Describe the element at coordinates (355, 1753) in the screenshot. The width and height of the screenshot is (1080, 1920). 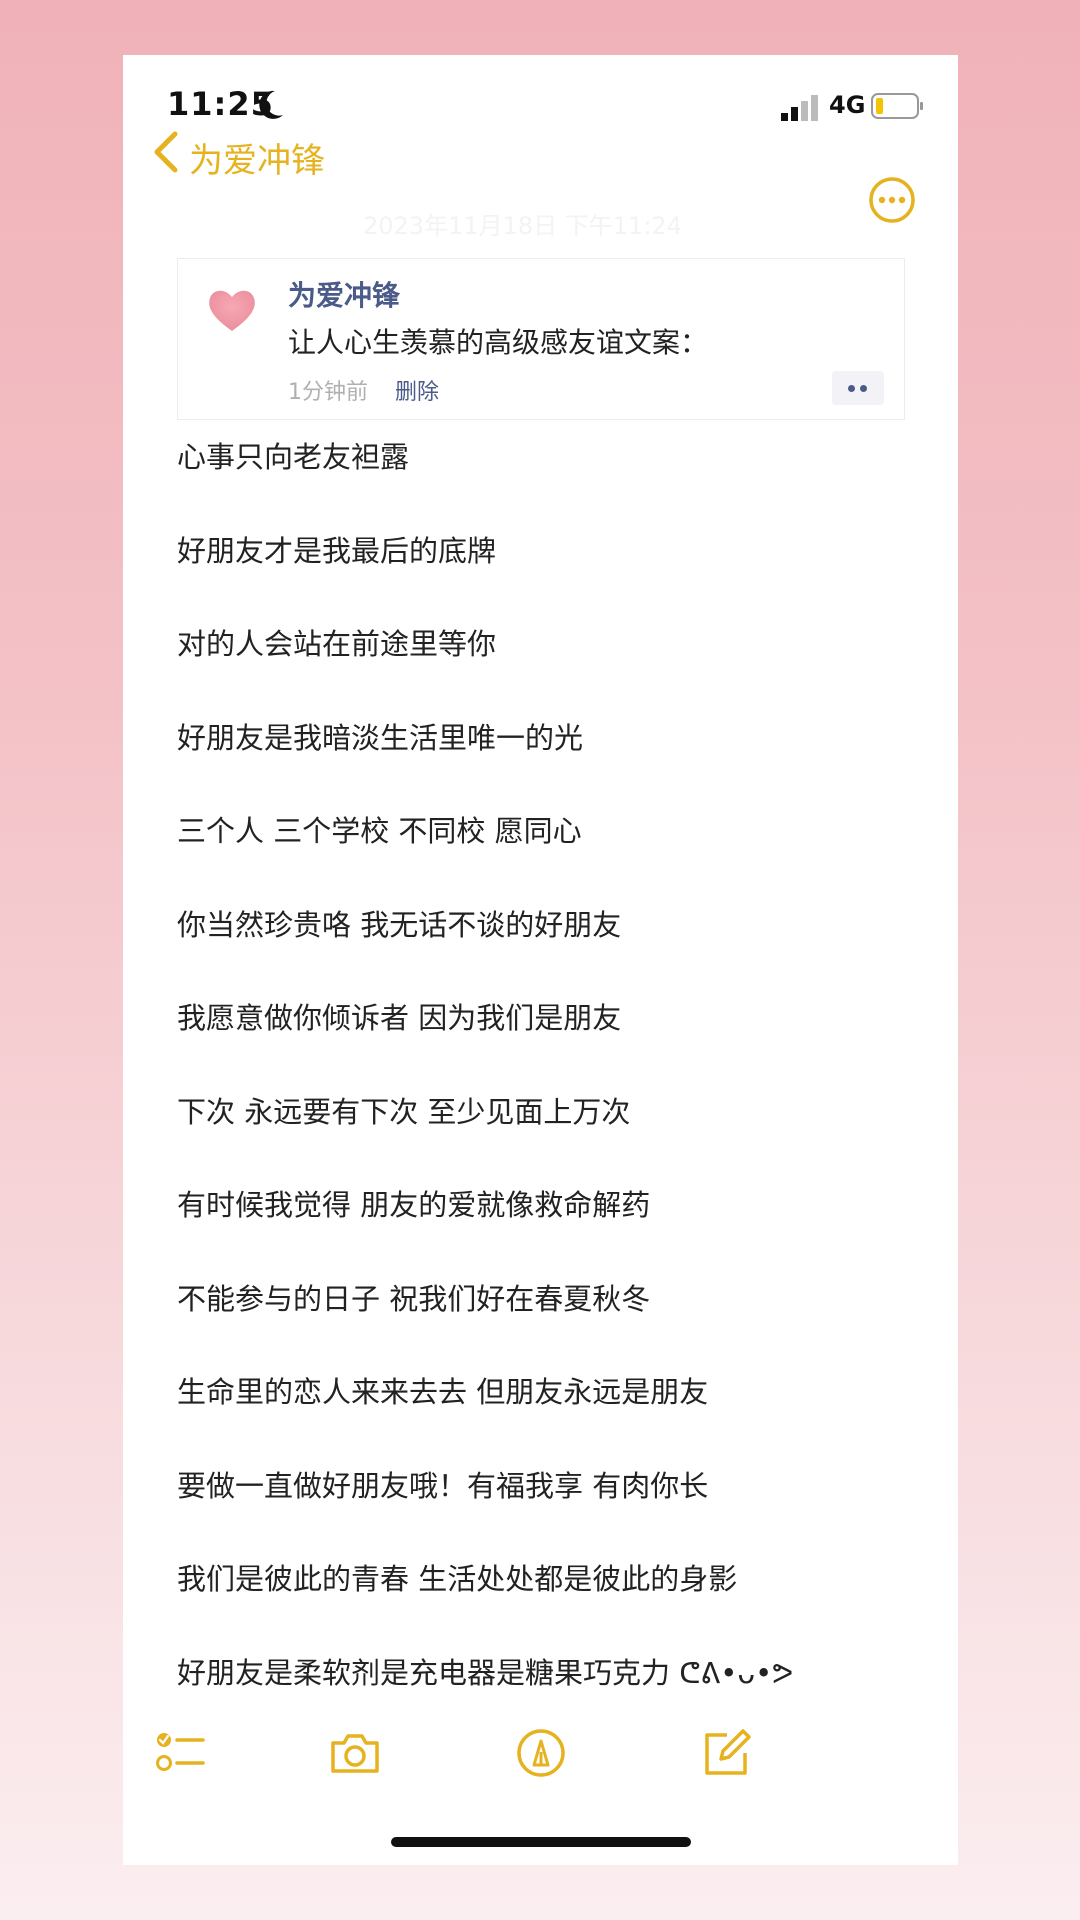
I see `camera-icon` at that location.